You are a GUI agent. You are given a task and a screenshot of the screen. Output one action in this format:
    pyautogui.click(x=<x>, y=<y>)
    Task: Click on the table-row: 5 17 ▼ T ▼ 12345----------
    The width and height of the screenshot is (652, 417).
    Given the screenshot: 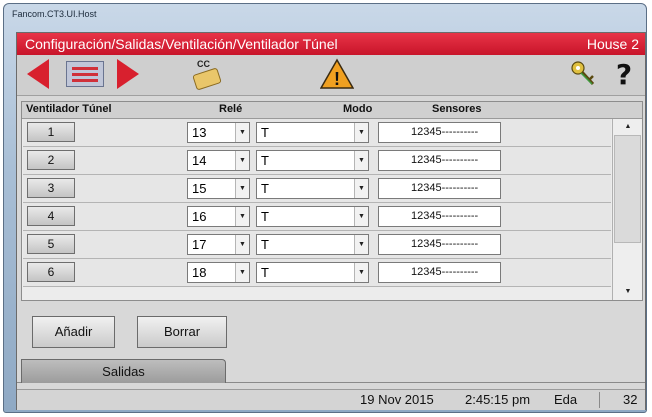 What is the action you would take?
    pyautogui.click(x=317, y=245)
    